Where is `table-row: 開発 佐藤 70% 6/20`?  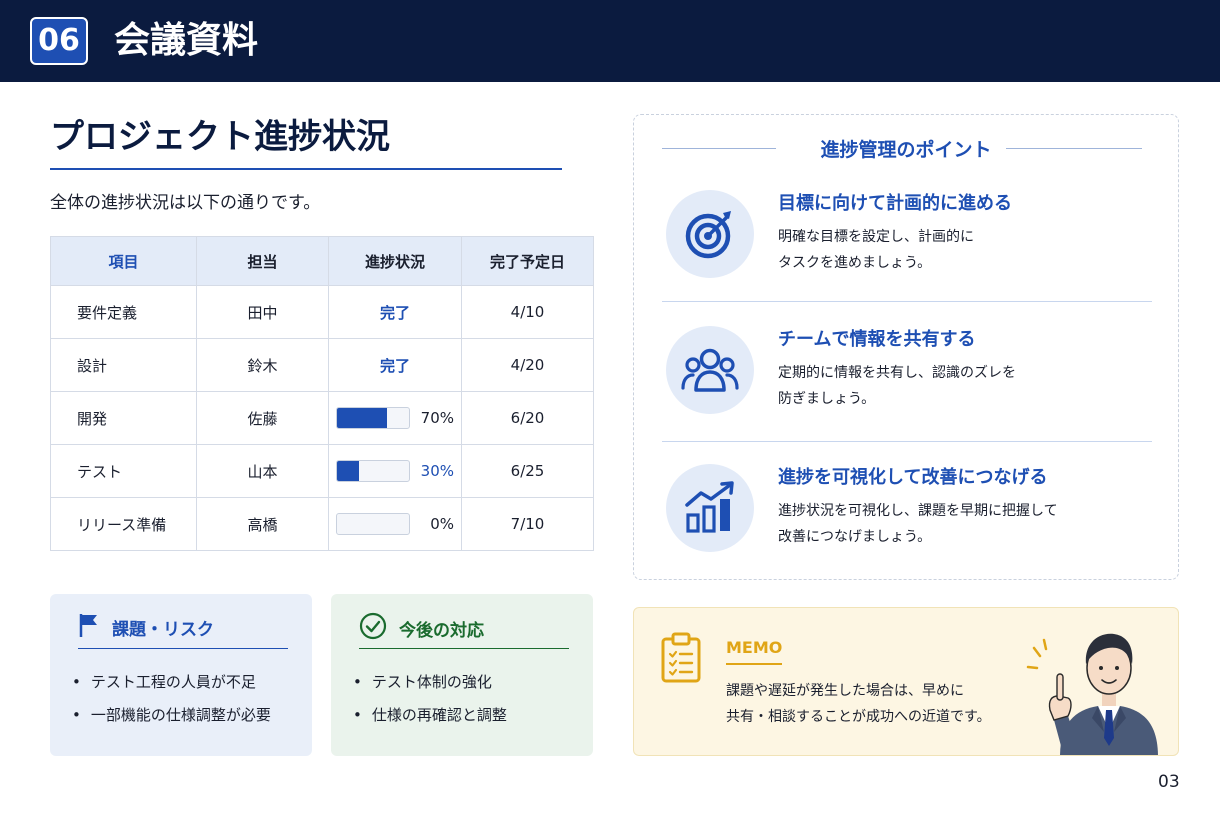 table-row: 開発 佐藤 70% 6/20 is located at coordinates (322, 418).